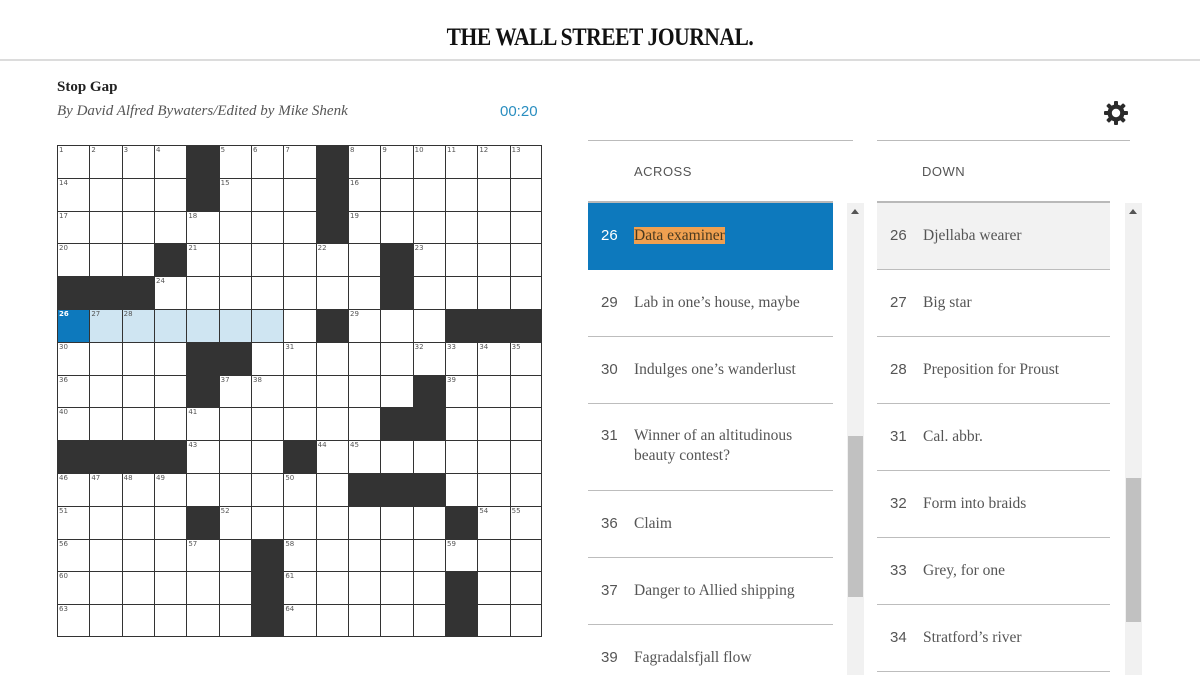 This screenshot has height=675, width=1200. Describe the element at coordinates (461, 161) in the screenshot. I see `grid-cell: 11` at that location.